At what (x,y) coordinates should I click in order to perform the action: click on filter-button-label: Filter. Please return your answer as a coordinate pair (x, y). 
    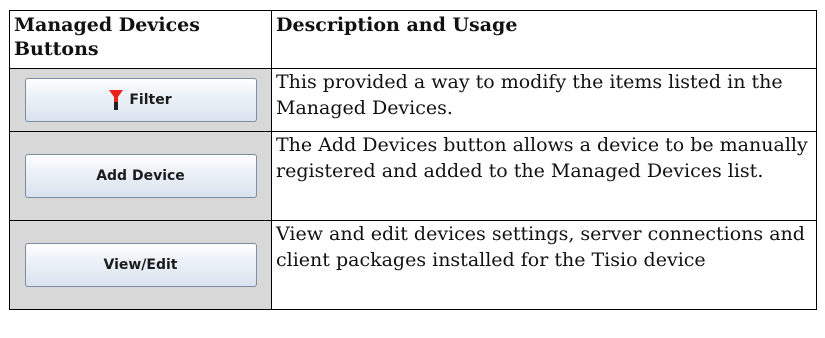
    Looking at the image, I should click on (150, 100).